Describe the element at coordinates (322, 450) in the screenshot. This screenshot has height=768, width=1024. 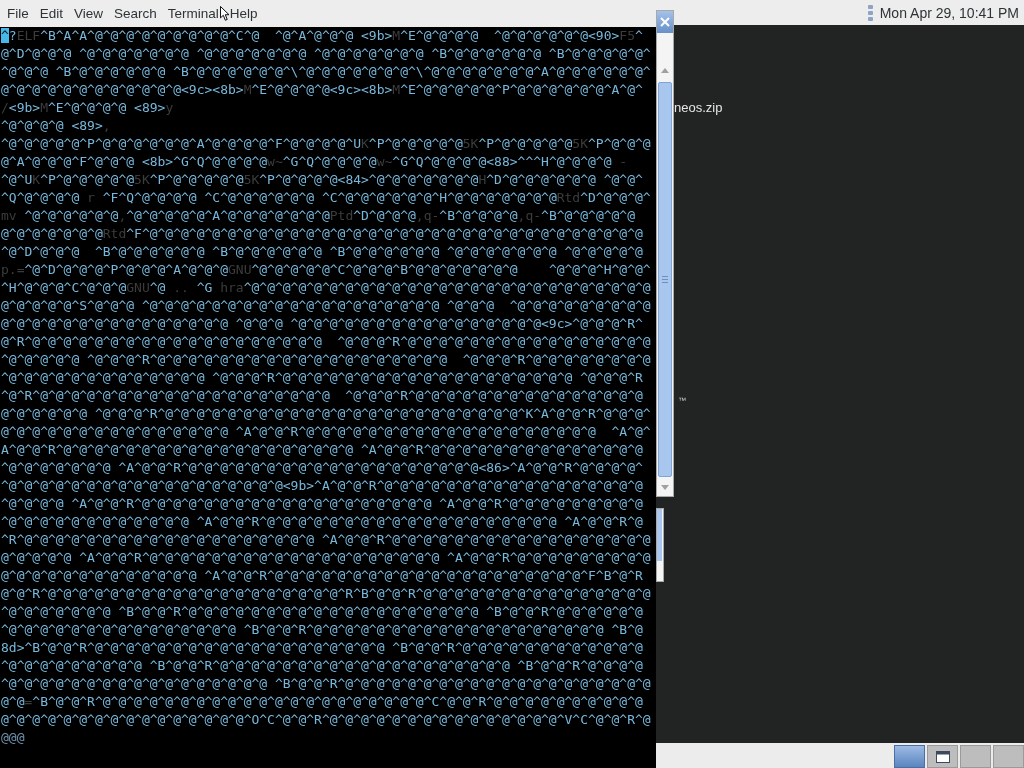
I see `terminal-line: A^@^@^R^@^@^@^@^@^@^@^@^@^@^@^@^@^@^@^@^@^@^@ ^A^@^@^R^@^@^@^@^@^@^@^@^@^@^@^@^@^@` at that location.